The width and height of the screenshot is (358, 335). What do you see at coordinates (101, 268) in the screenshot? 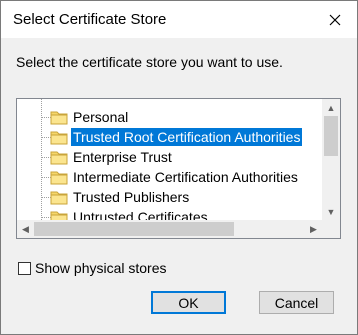
I see `show-physical-stores-label: Show physical stores` at bounding box center [101, 268].